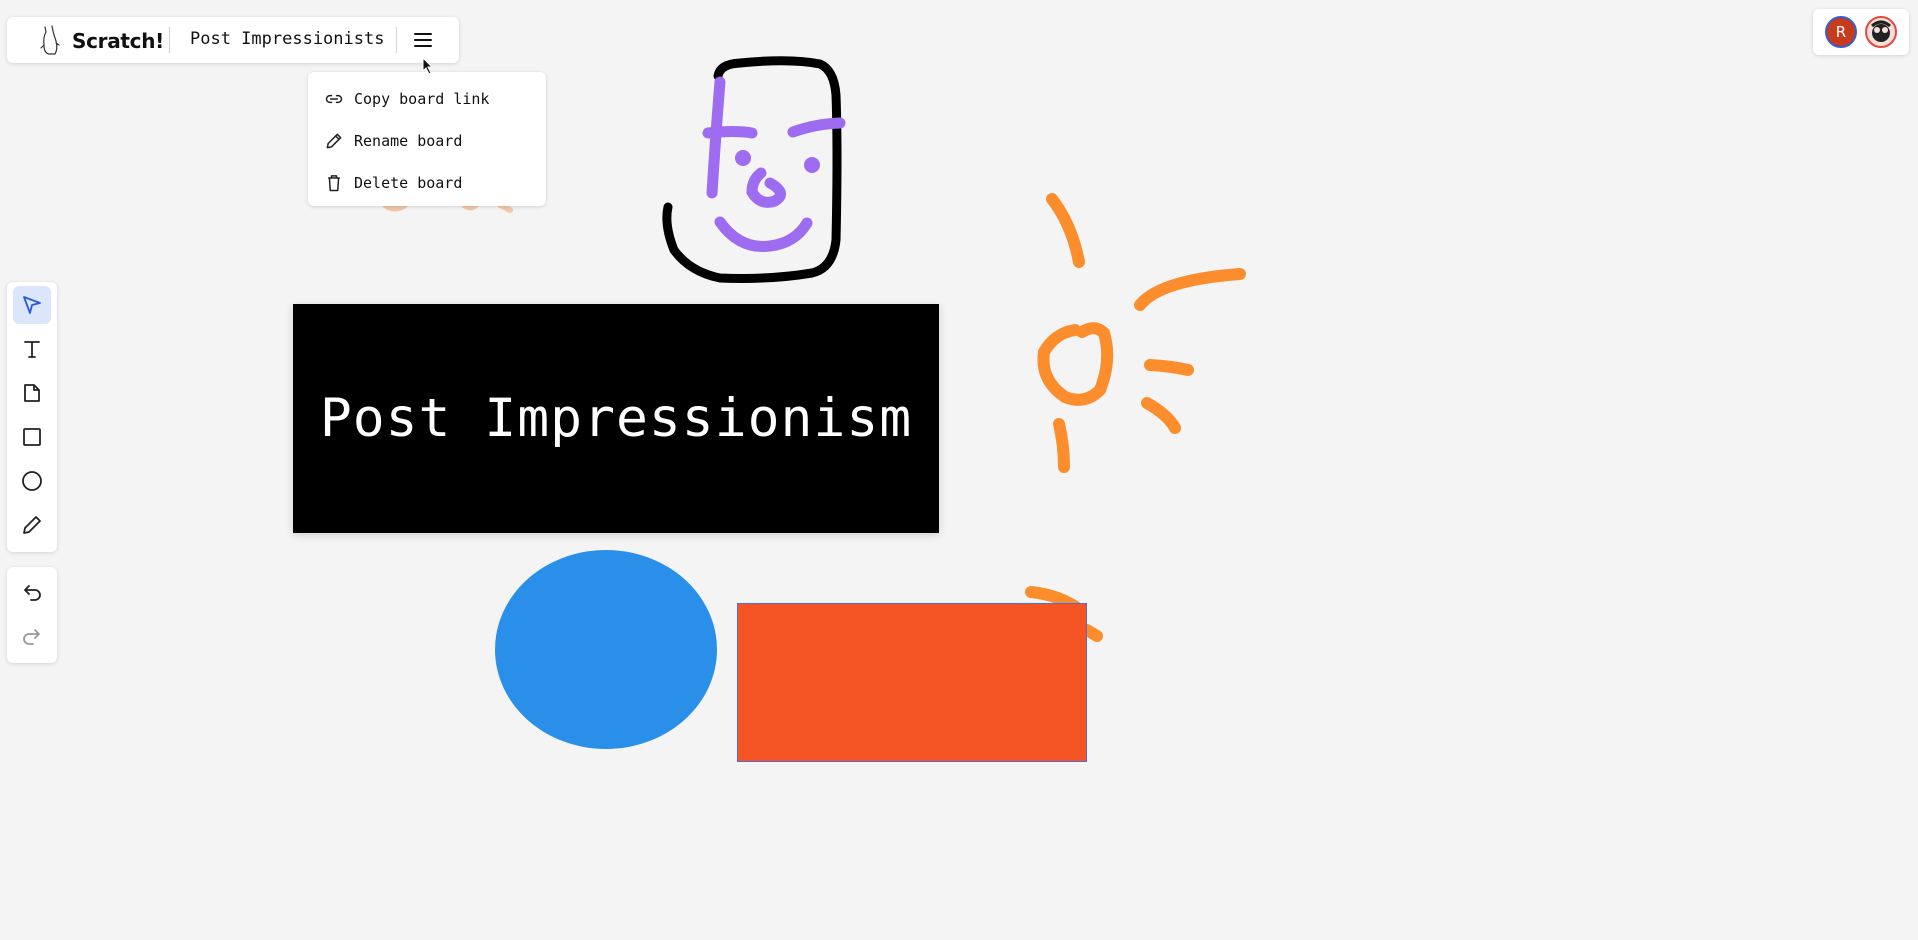 This screenshot has width=1918, height=940. I want to click on app-name: Scratch!, so click(118, 41).